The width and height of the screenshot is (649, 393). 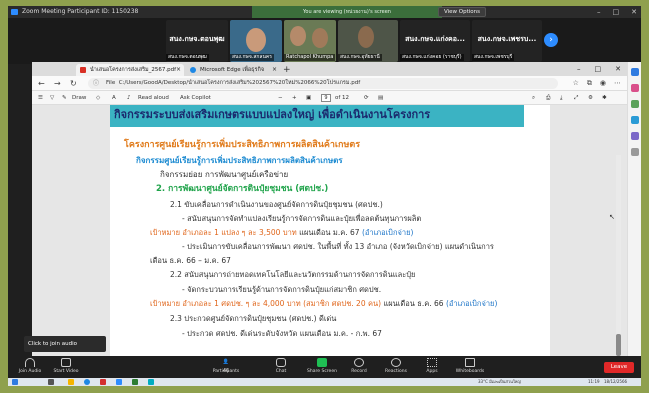 What do you see at coordinates (615, 382) in the screenshot?
I see `clock-date: 18/12/2566` at bounding box center [615, 382].